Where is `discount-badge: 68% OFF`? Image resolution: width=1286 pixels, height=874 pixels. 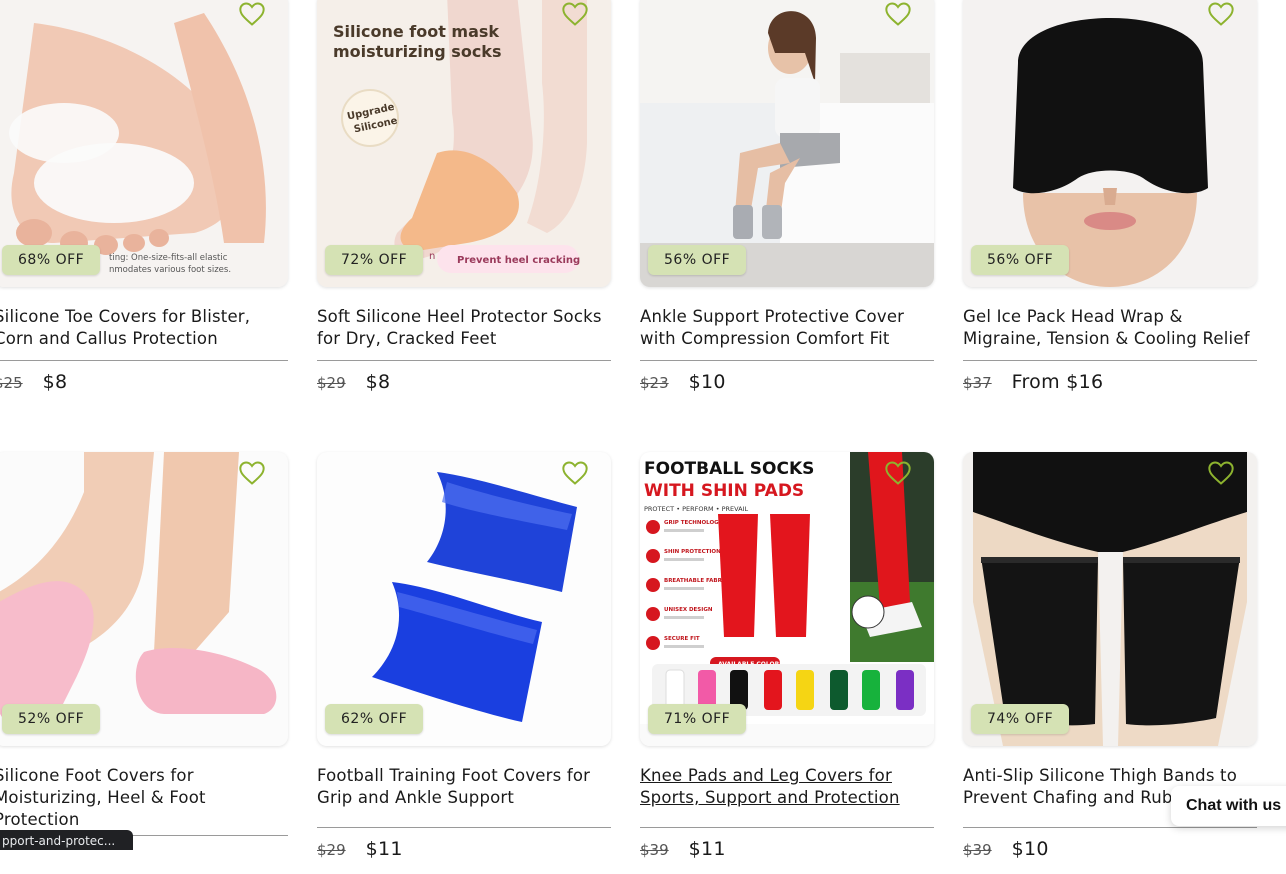
discount-badge: 68% OFF is located at coordinates (51, 260).